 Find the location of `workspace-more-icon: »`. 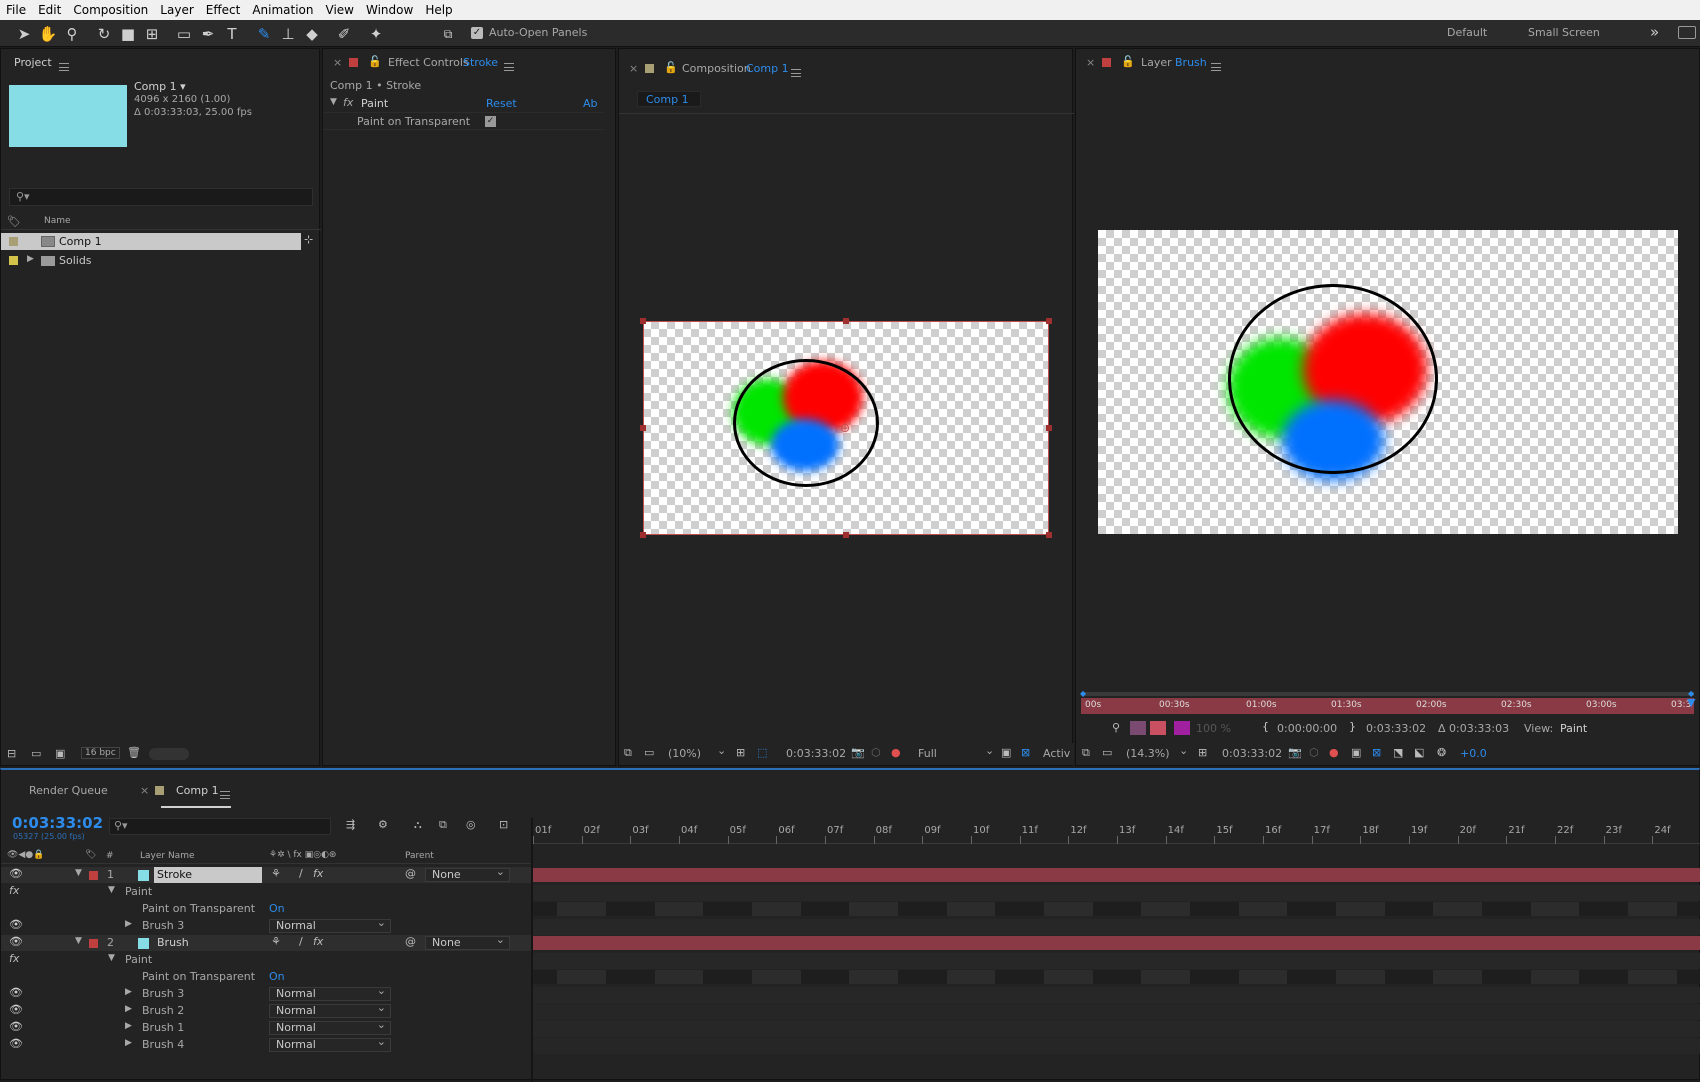

workspace-more-icon: » is located at coordinates (1654, 32).